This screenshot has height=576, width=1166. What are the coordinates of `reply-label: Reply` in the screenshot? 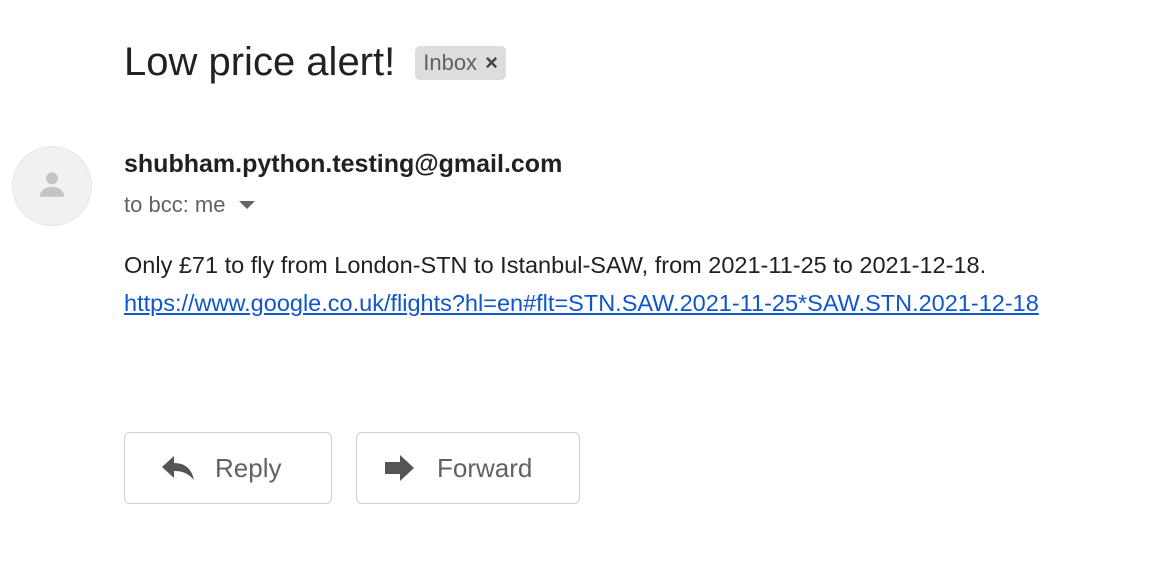 It's located at (248, 467).